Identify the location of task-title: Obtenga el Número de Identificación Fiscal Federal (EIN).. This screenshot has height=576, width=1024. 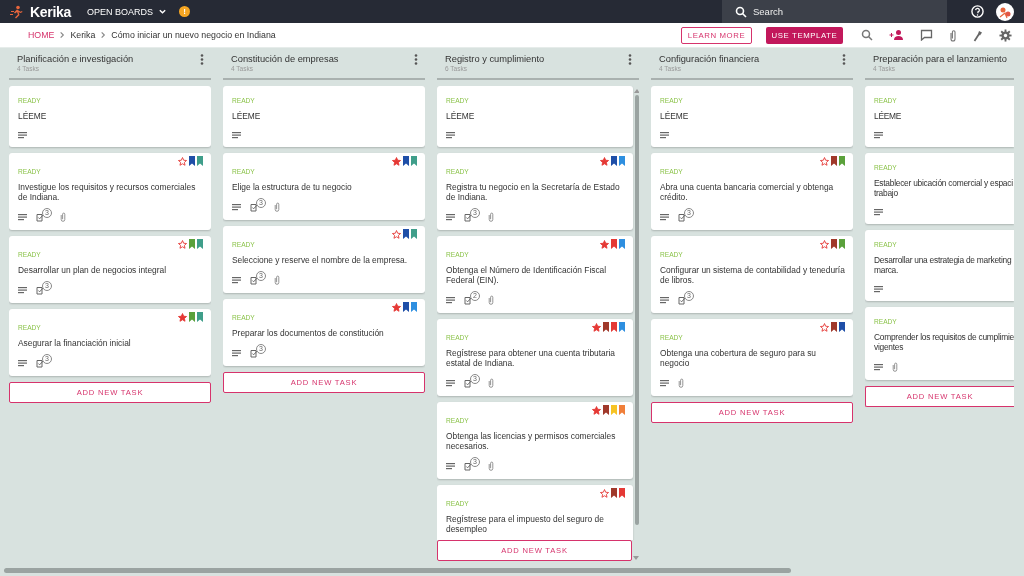
(527, 275).